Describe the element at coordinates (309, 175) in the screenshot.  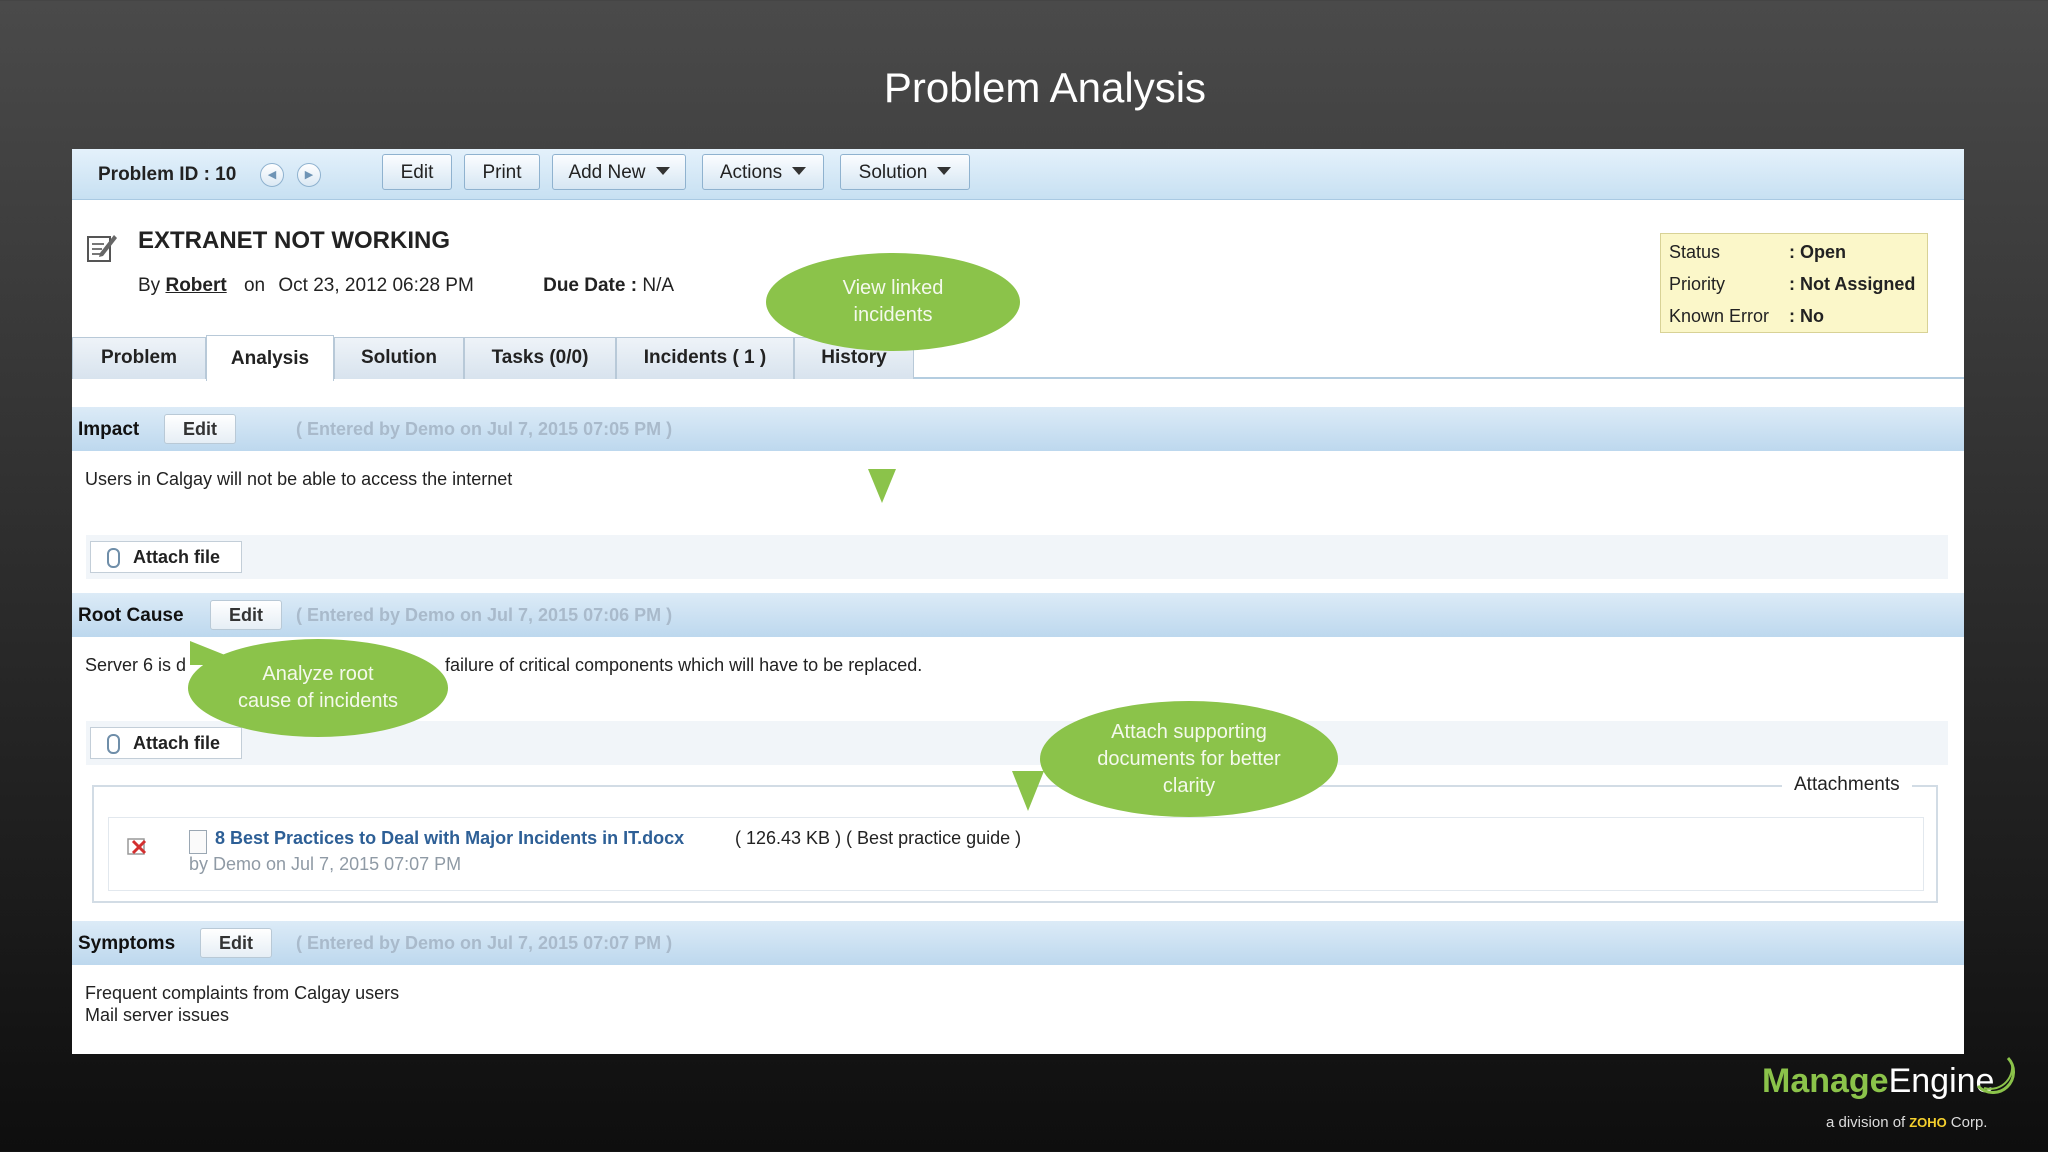
I see `next-arrow-icon: ▶` at that location.